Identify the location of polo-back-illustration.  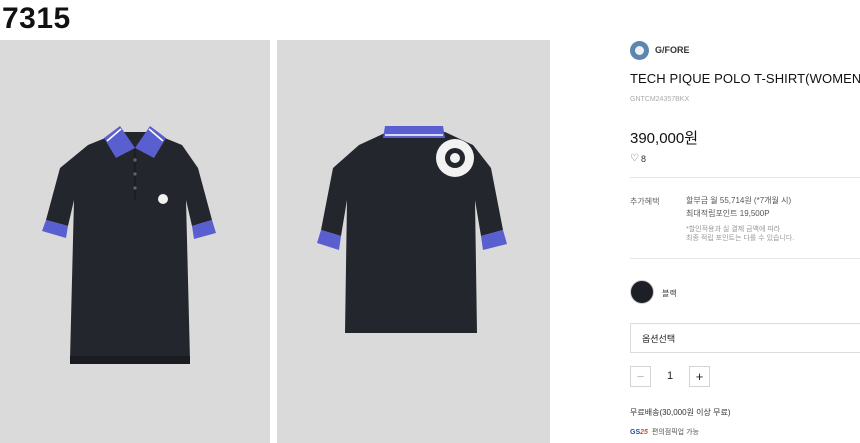
(412, 229).